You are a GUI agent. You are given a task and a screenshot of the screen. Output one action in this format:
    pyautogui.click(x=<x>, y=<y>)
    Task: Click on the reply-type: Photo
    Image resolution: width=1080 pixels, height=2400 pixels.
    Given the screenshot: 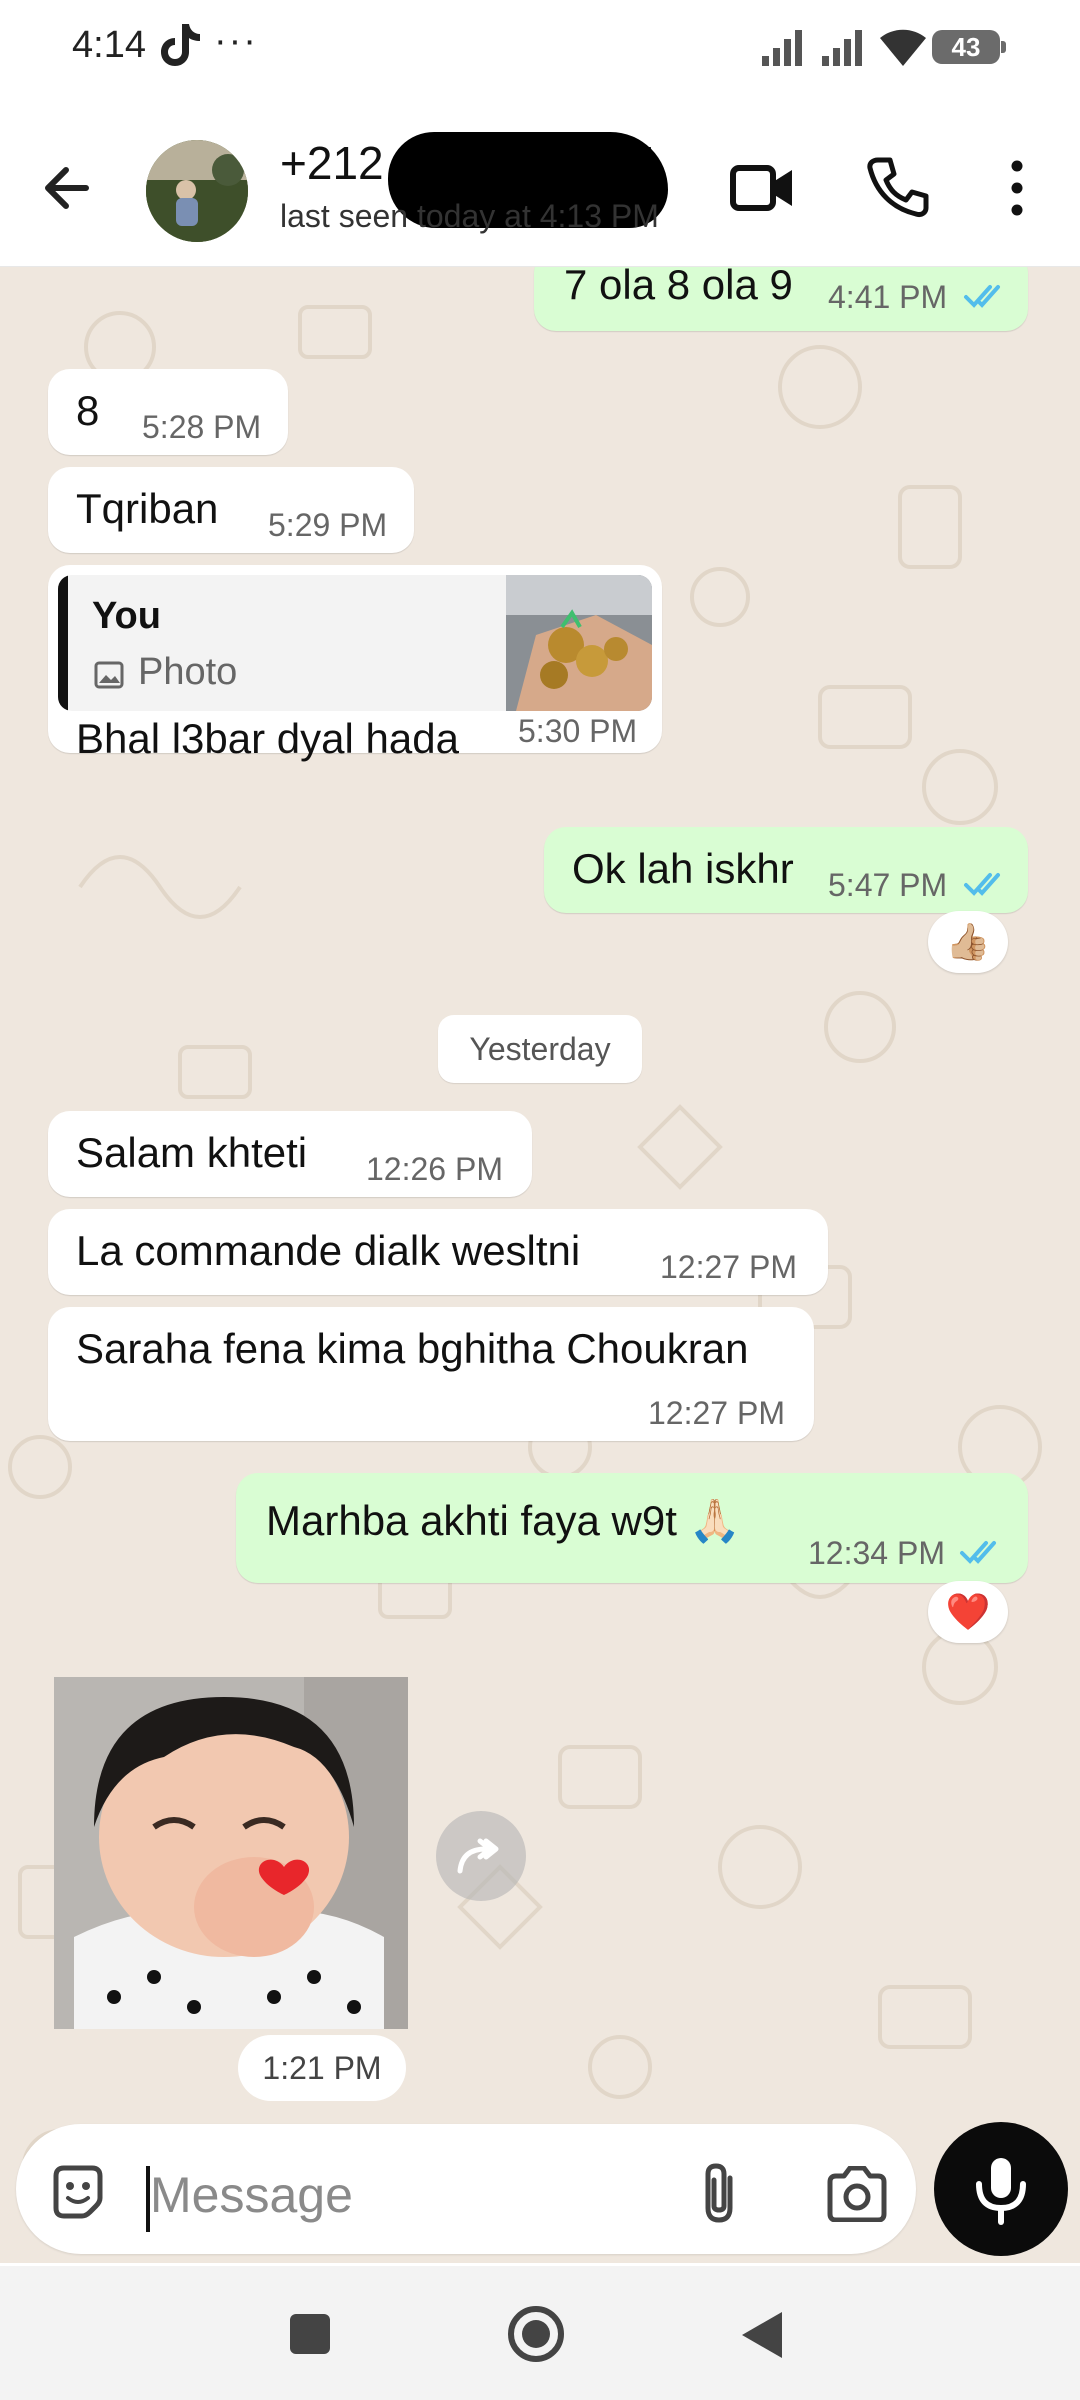 What is the action you would take?
    pyautogui.click(x=188, y=672)
    